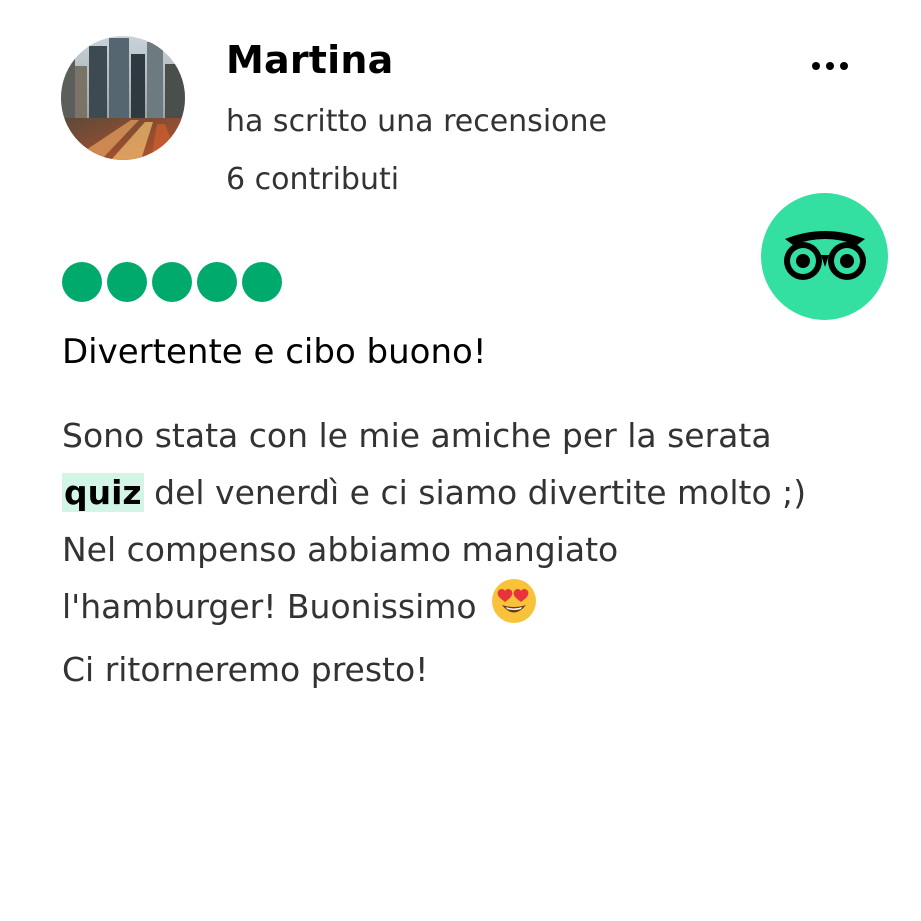 Image resolution: width=921 pixels, height=921 pixels. I want to click on avatar, so click(123, 98).